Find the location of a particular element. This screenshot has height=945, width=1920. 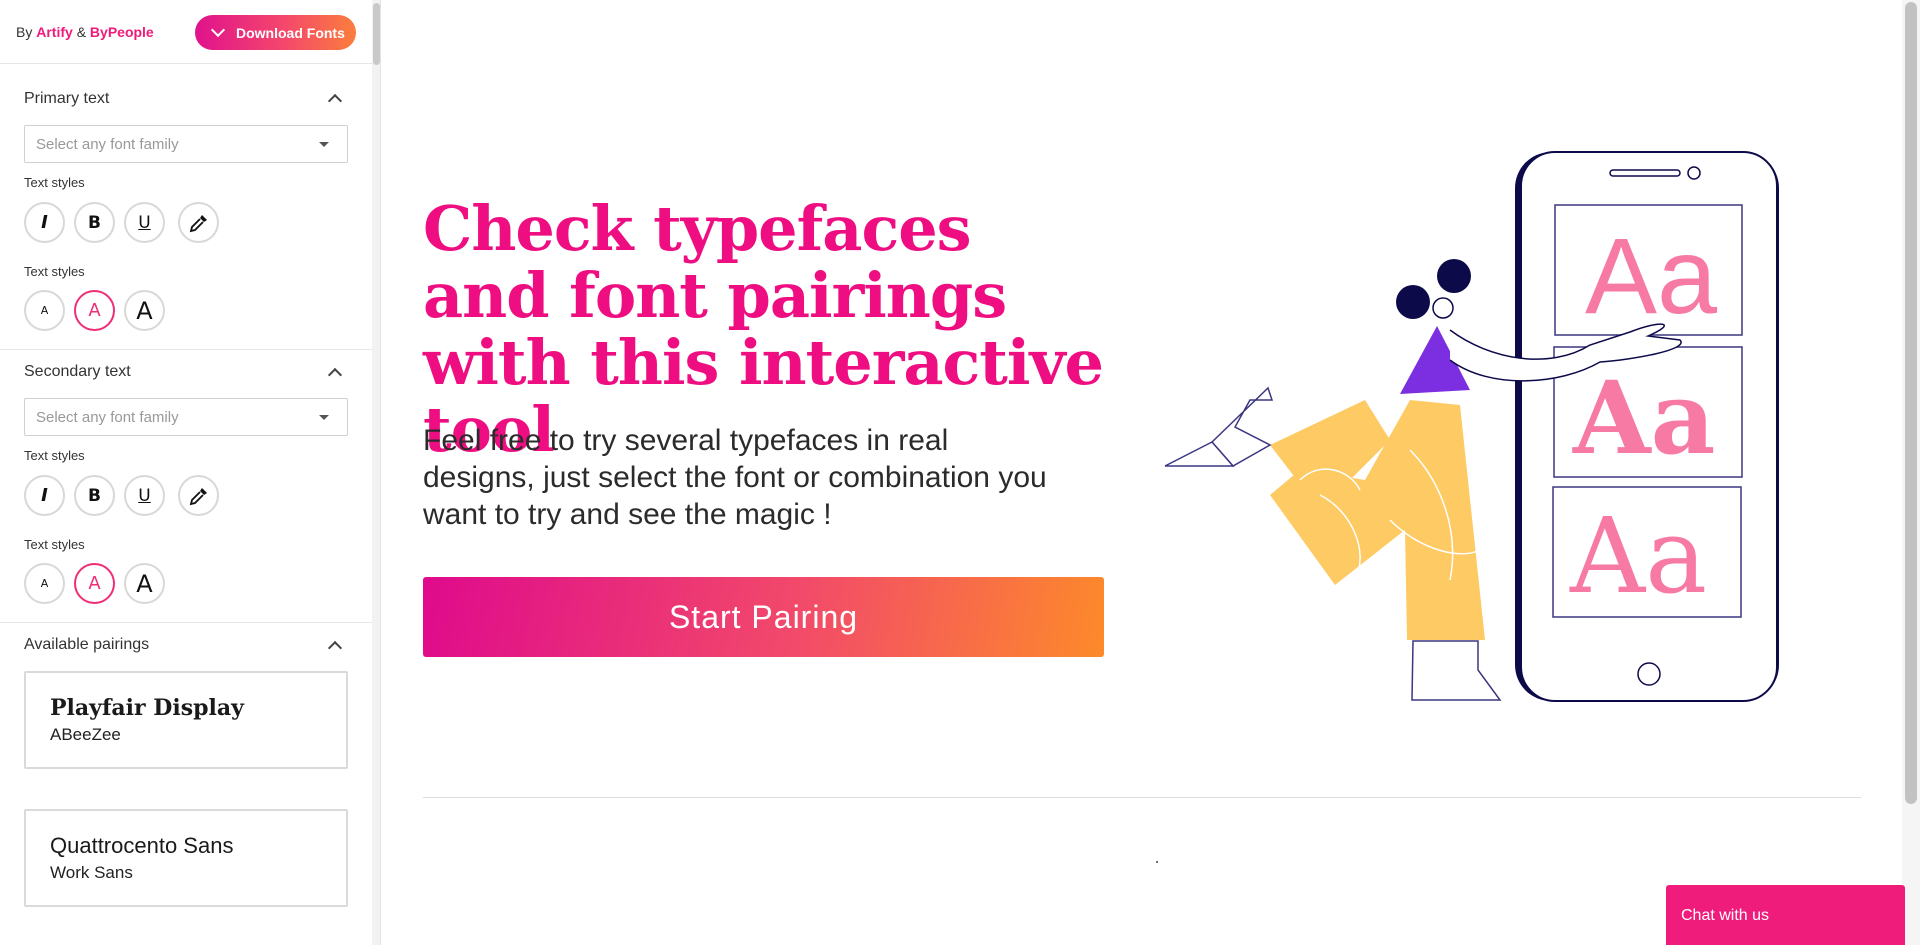

secondary-size-small: A is located at coordinates (44, 583).